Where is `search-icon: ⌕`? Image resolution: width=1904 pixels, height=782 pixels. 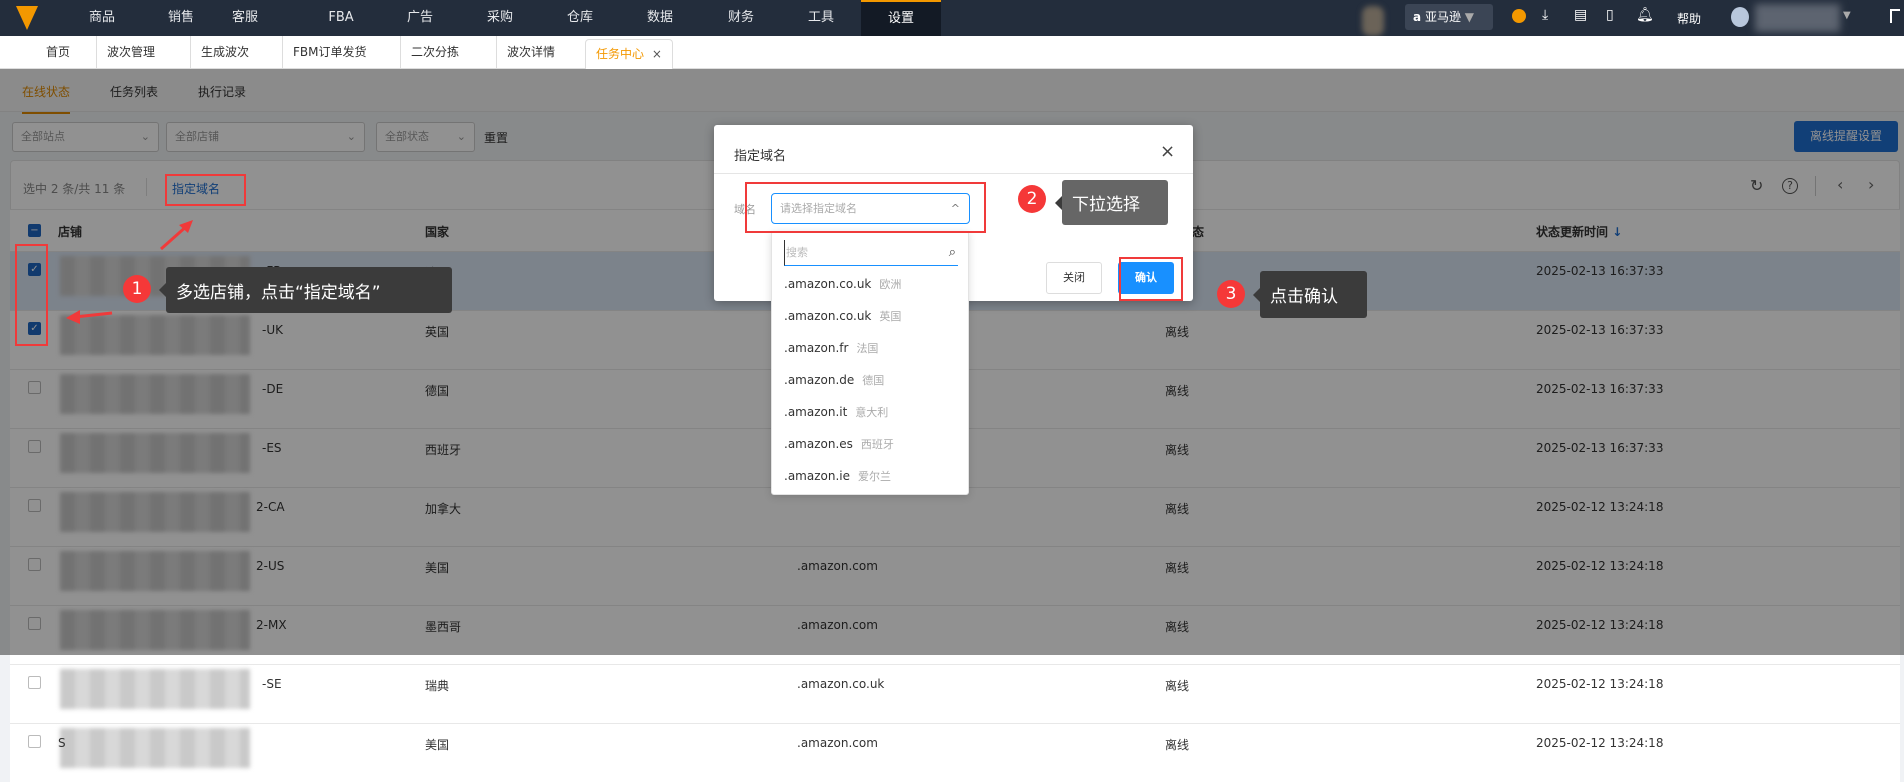
search-icon: ⌕ is located at coordinates (952, 252).